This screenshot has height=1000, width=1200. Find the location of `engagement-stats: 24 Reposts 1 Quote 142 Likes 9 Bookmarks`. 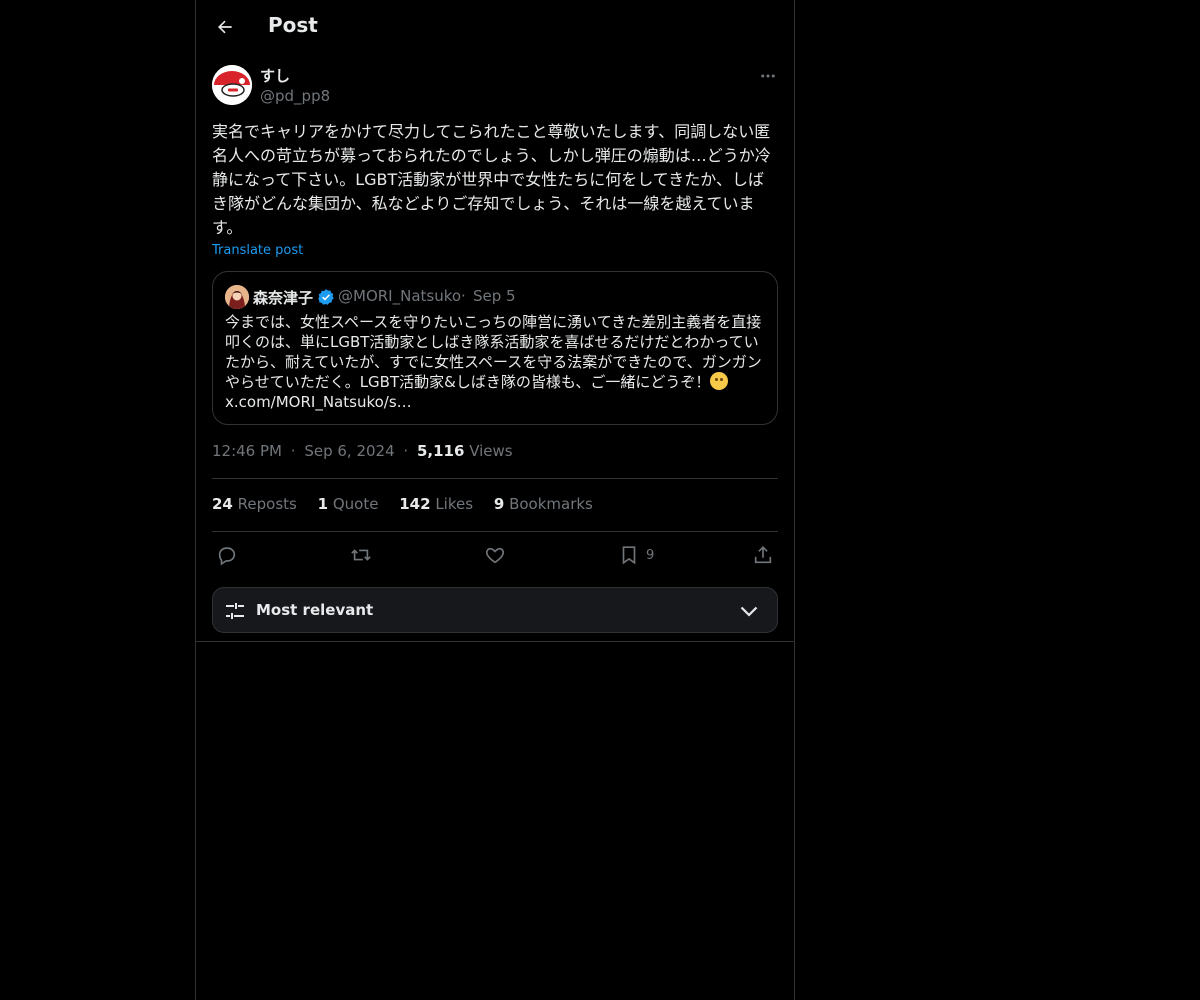

engagement-stats: 24 Reposts 1 Quote 142 Likes 9 Bookmarks is located at coordinates (410, 504).